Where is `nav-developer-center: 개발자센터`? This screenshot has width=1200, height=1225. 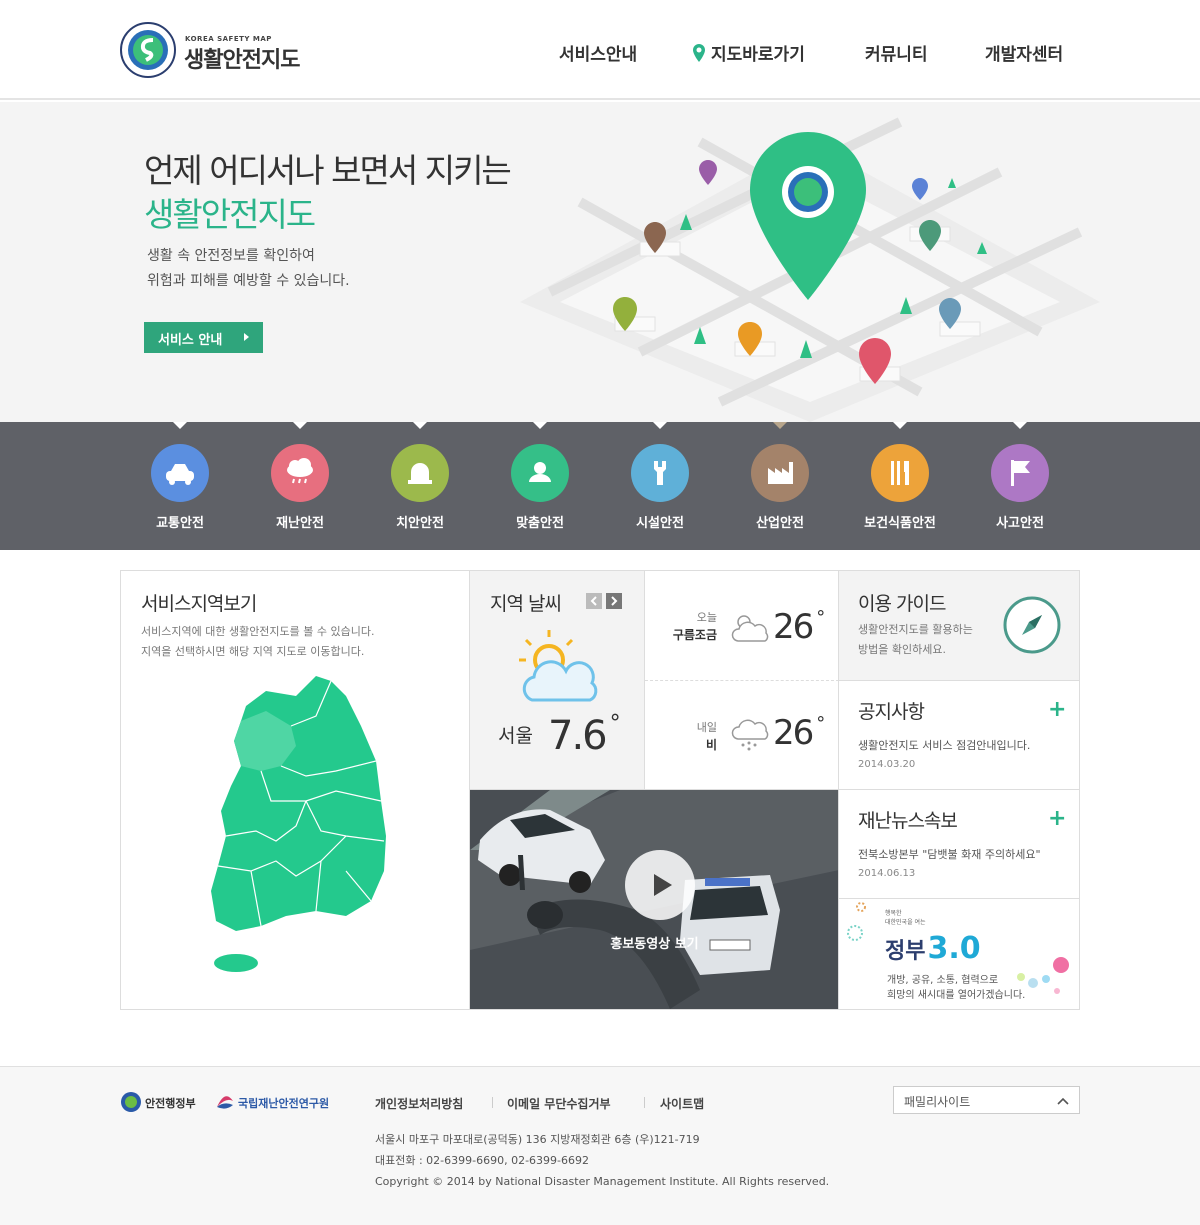
nav-developer-center: 개발자센터 is located at coordinates (1024, 52).